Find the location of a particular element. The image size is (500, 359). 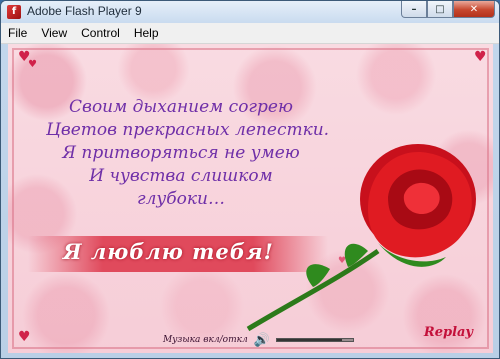

window-title: Adobe Flash Player 9 is located at coordinates (84, 11).